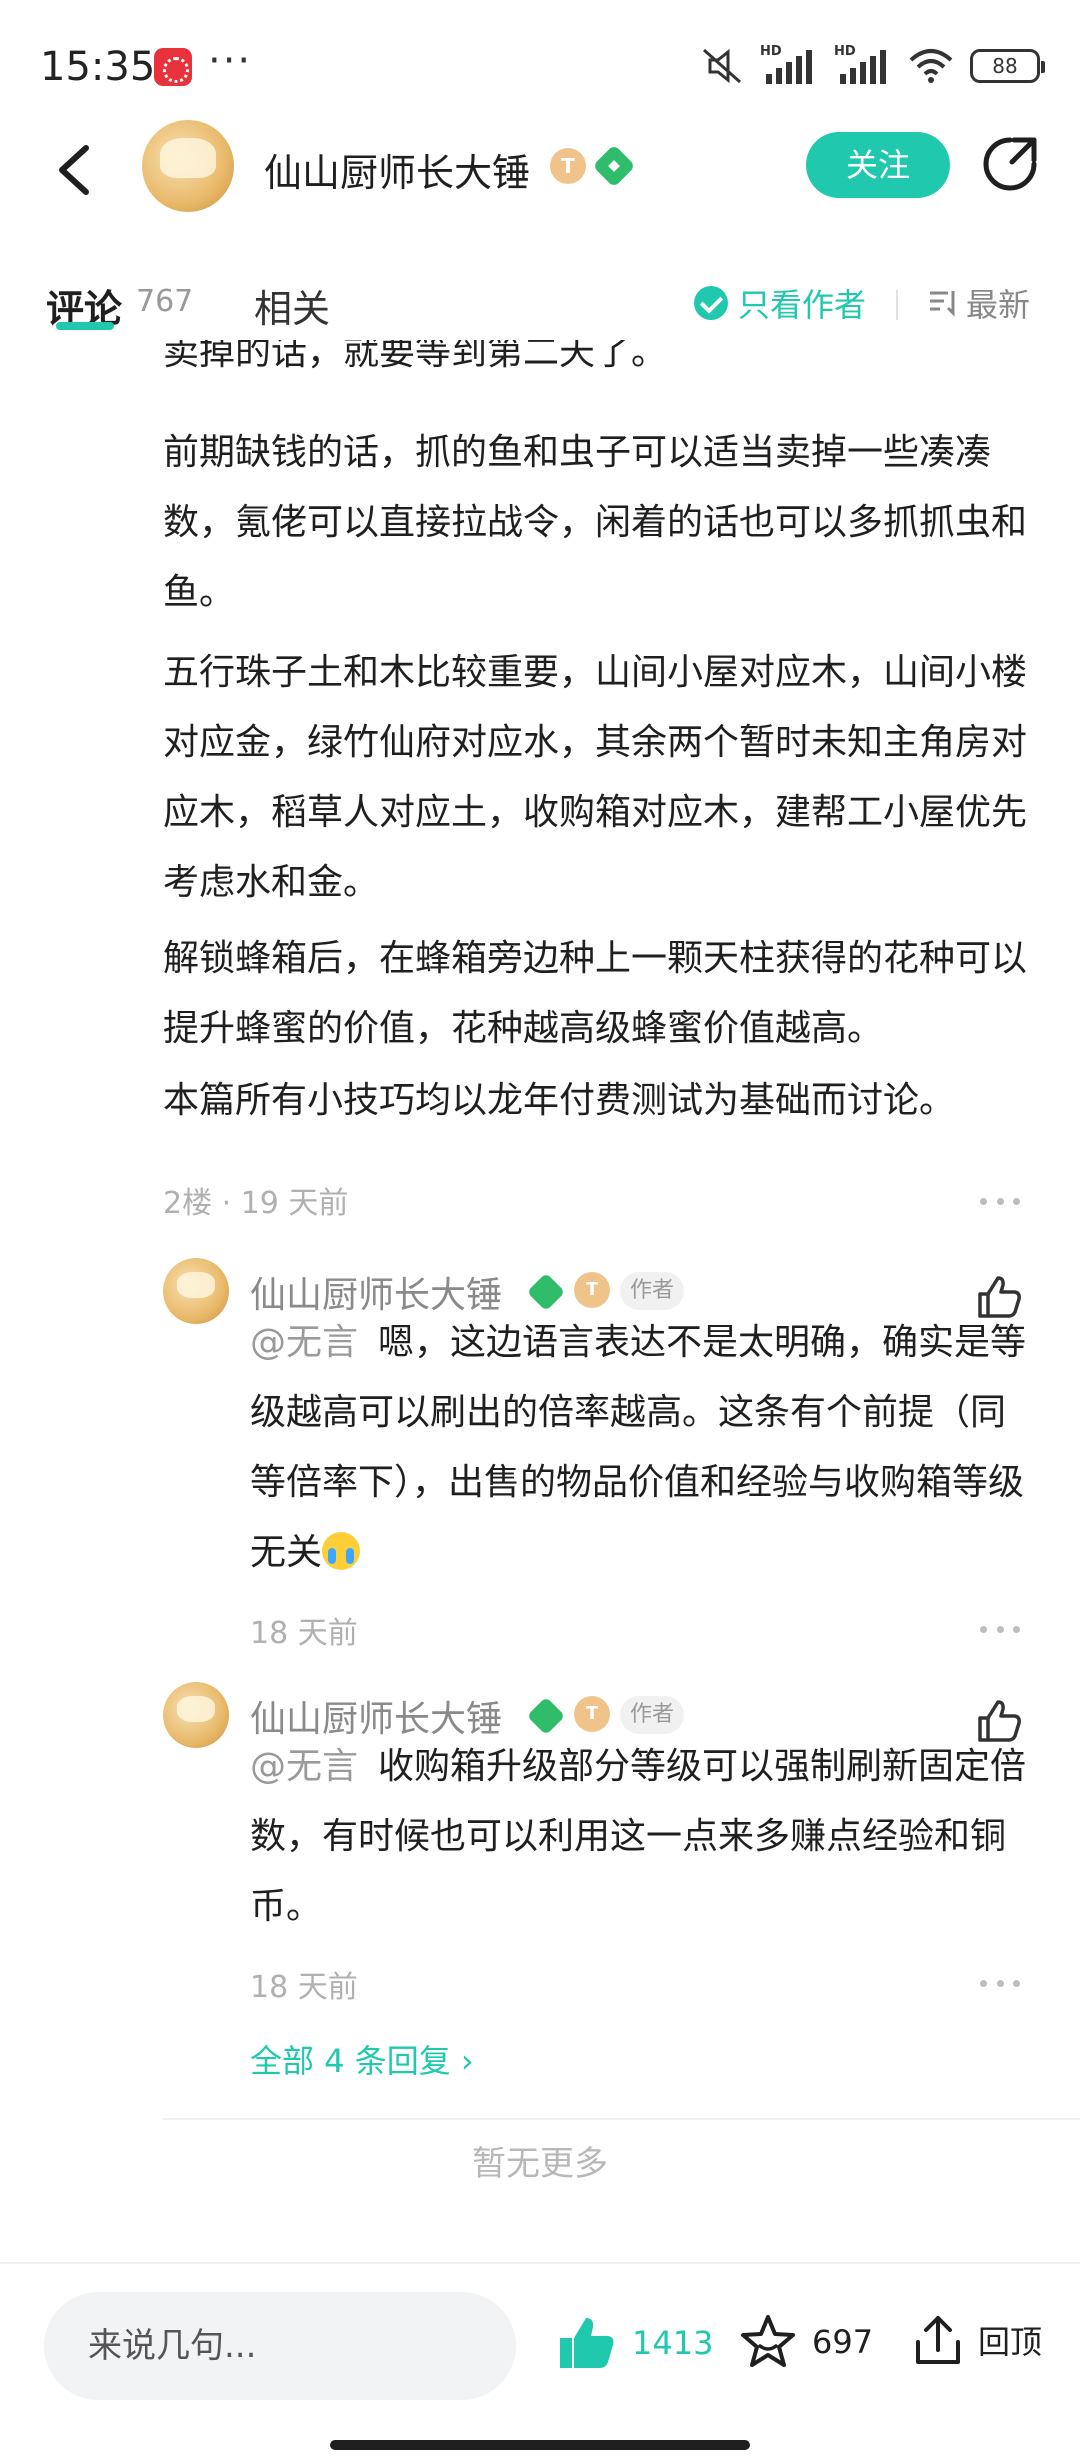 This screenshot has width=1080, height=2460. I want to click on star-icon, so click(768, 2341).